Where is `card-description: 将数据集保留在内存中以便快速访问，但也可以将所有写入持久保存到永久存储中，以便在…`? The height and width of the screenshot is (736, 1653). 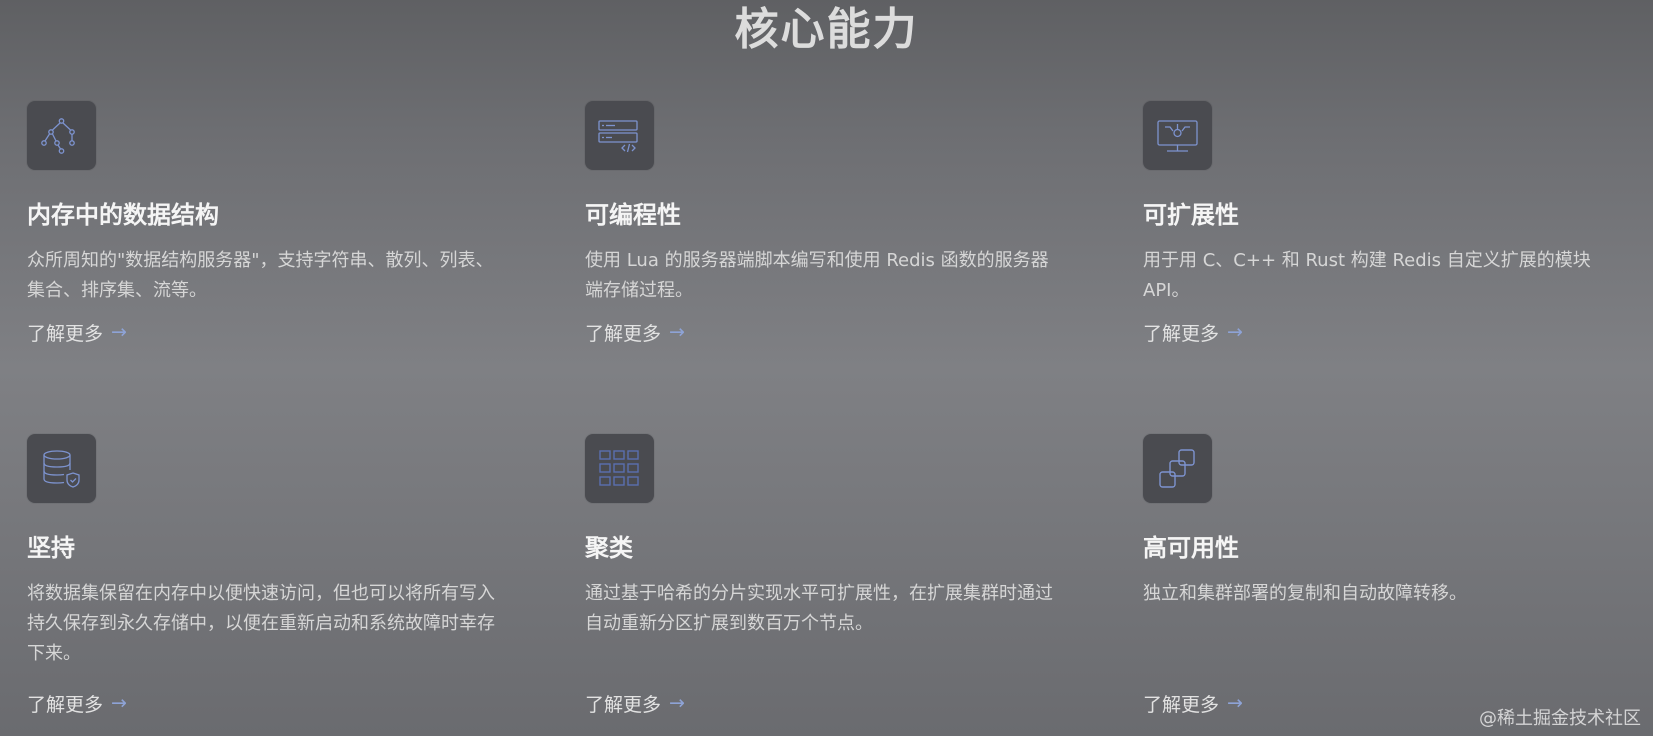
card-description: 将数据集保留在内存中以便快速访问，但也可以将所有写入持久保存到永久存储中，以便在… is located at coordinates (261, 623).